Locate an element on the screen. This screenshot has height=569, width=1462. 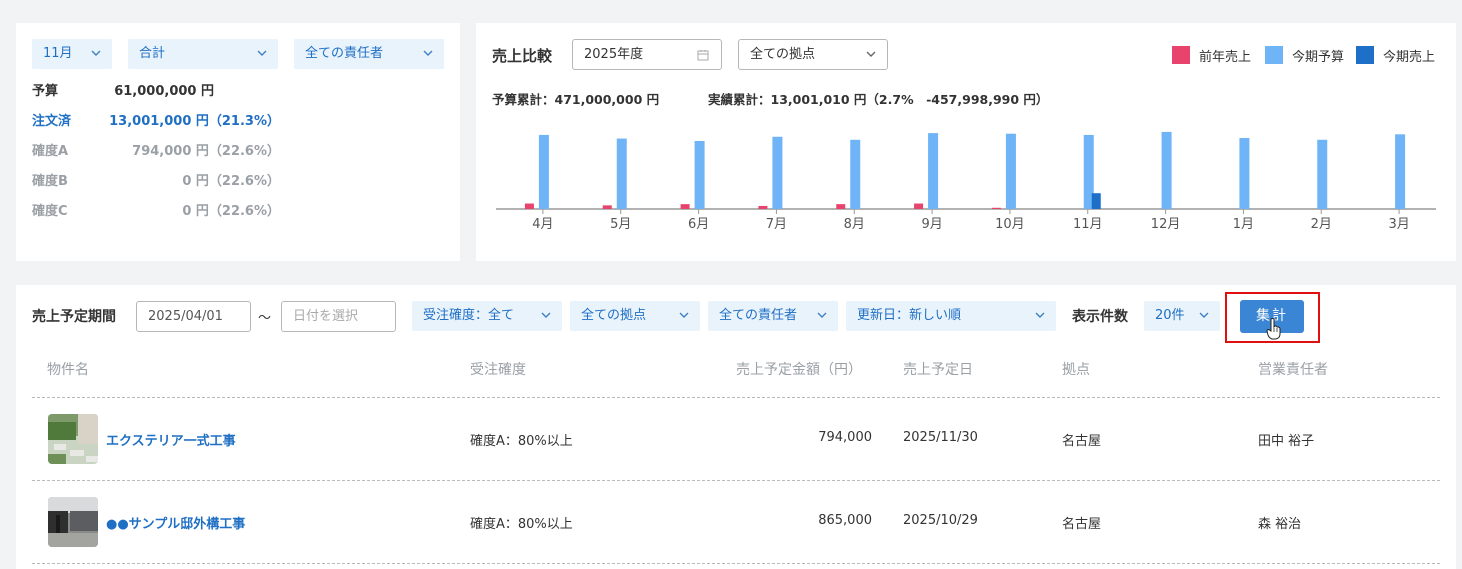
column-header-person: 営業責任者 is located at coordinates (1293, 370).